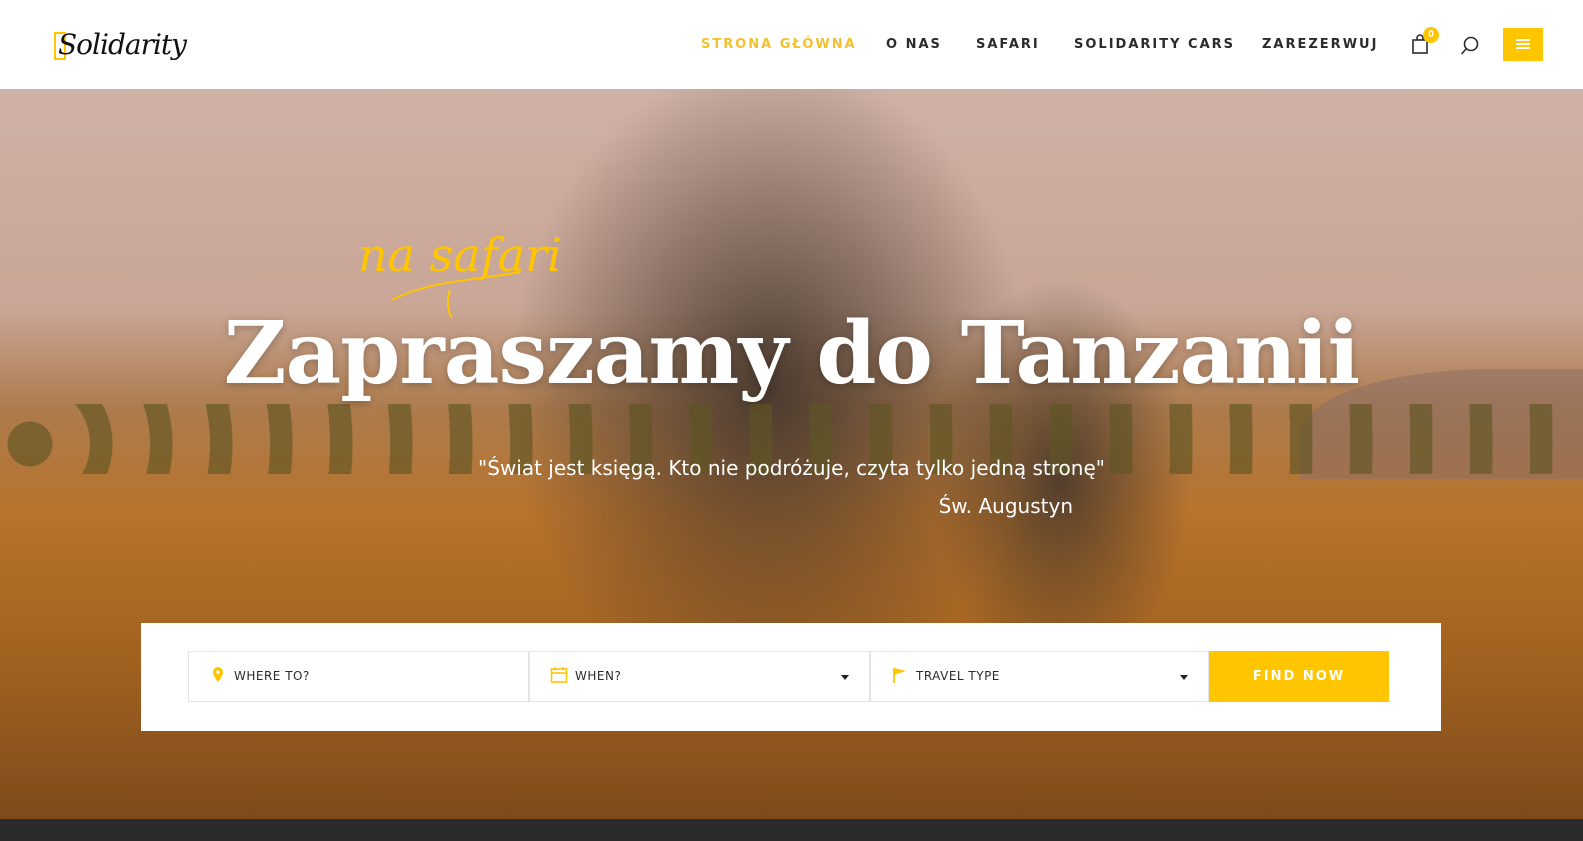 The height and width of the screenshot is (841, 1583). I want to click on search-icon, so click(1470, 46).